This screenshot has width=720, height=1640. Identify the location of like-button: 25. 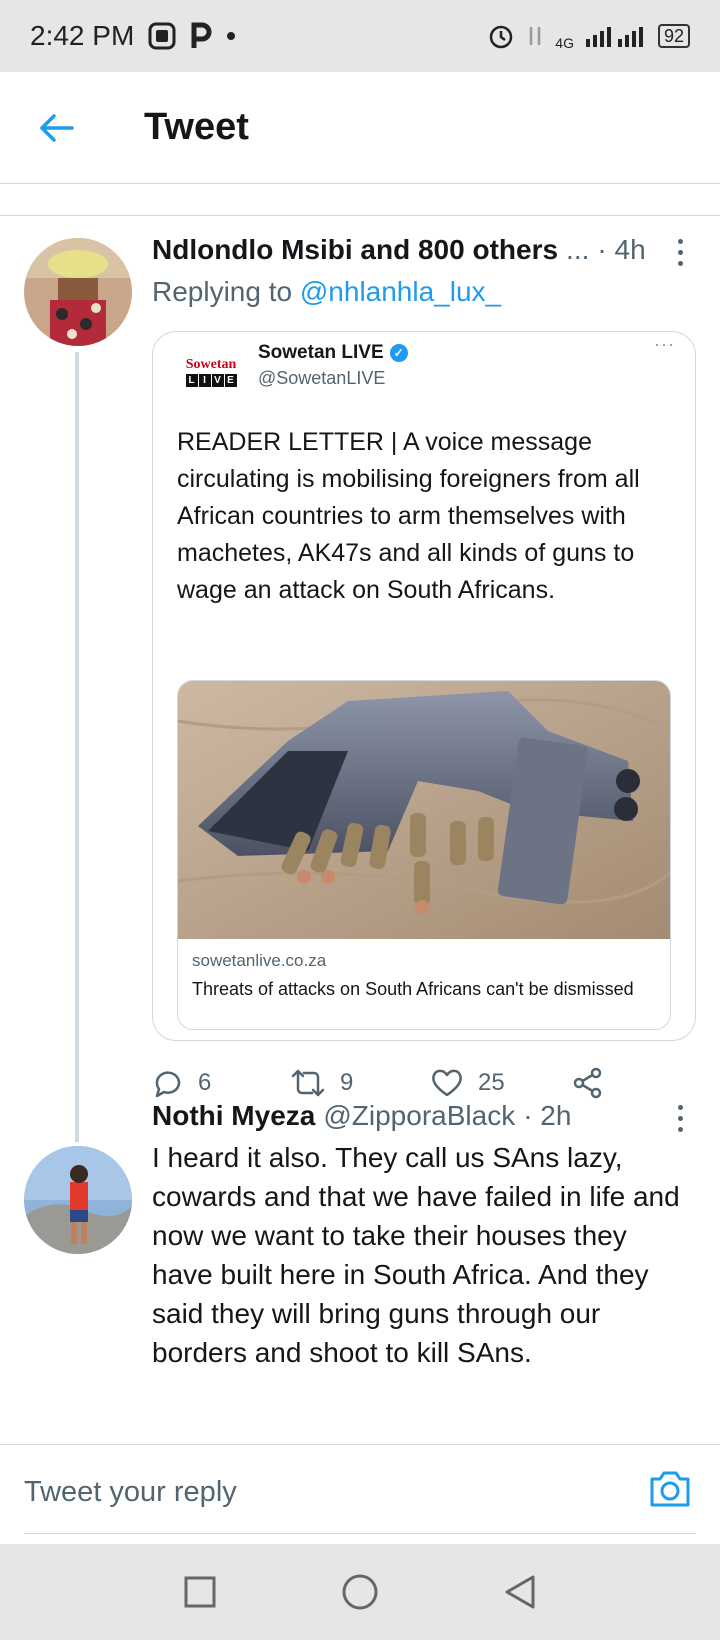
(501, 1083).